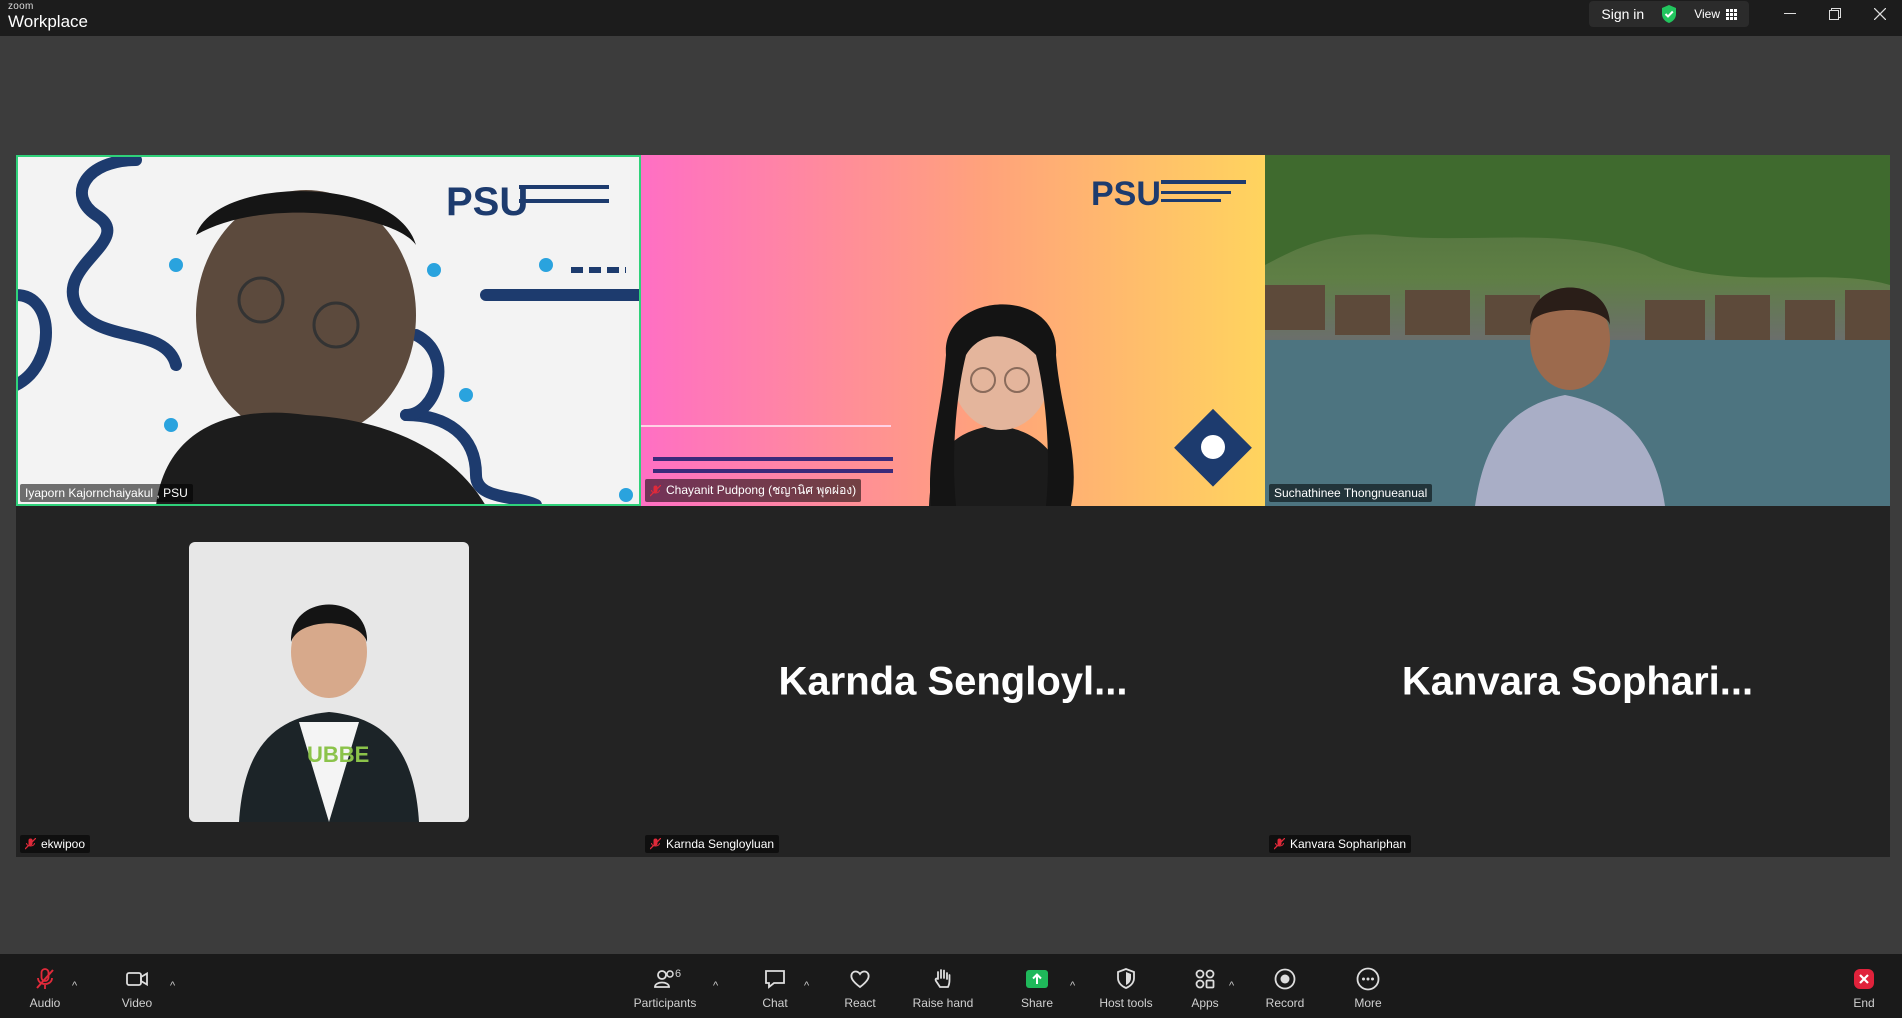 The image size is (1902, 1018). Describe the element at coordinates (1168, 194) in the screenshot. I see `psu-nursing-logo: PSU` at that location.